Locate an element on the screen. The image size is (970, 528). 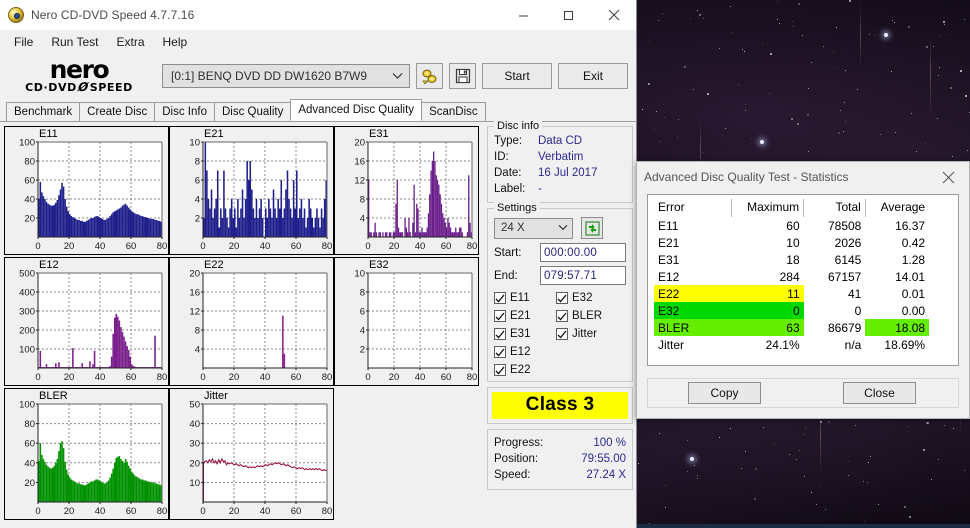
taskbar-edge is located at coordinates (803, 526).